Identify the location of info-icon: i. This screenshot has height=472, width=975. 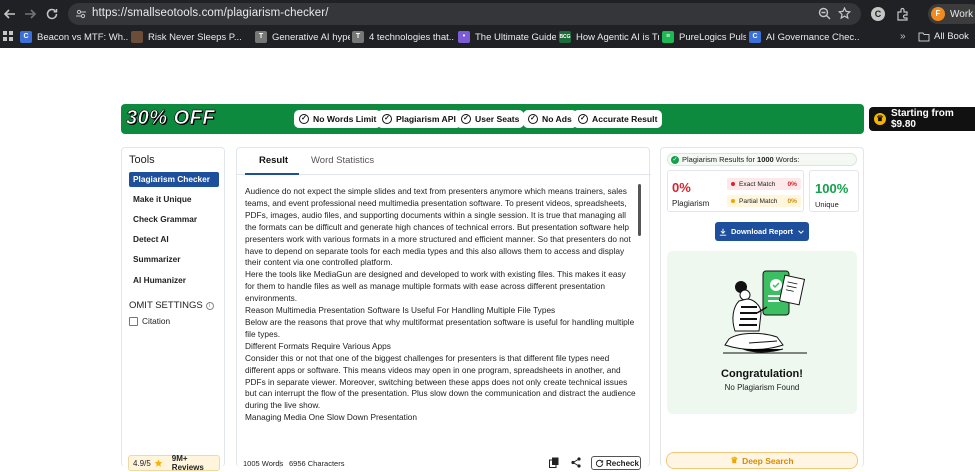
(209, 305).